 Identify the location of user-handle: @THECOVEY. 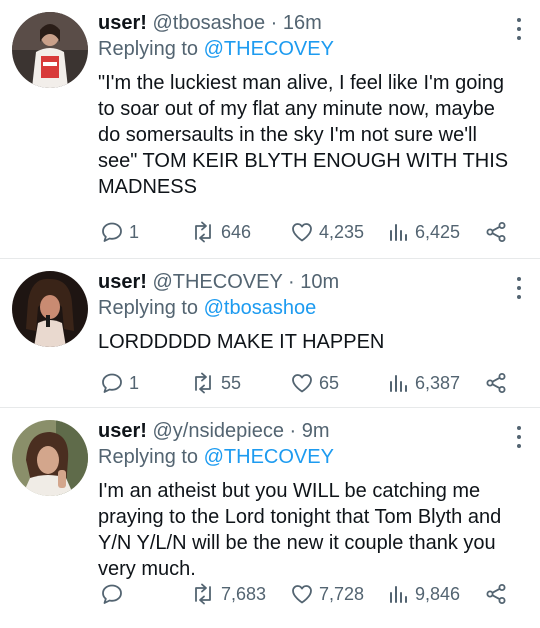
(217, 282).